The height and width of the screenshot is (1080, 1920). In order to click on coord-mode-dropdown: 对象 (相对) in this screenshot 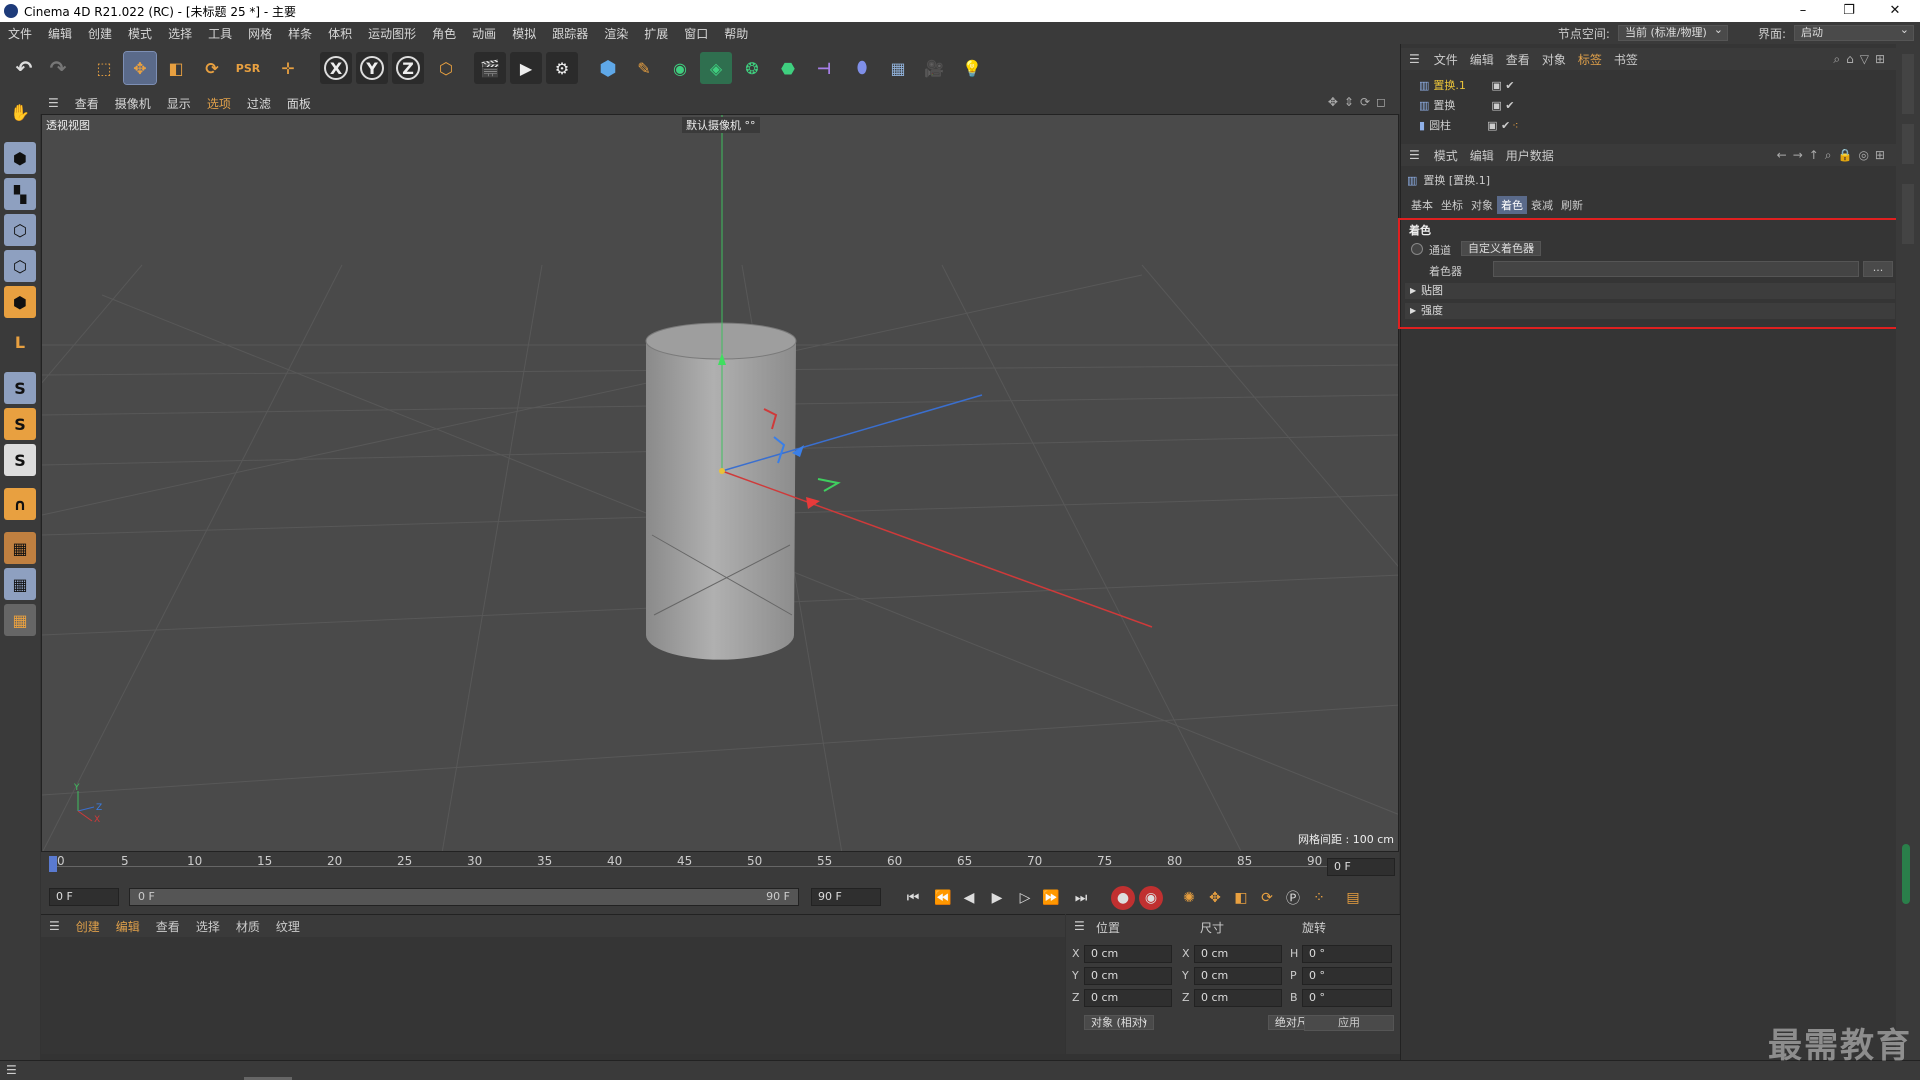, I will do `click(1119, 1022)`.